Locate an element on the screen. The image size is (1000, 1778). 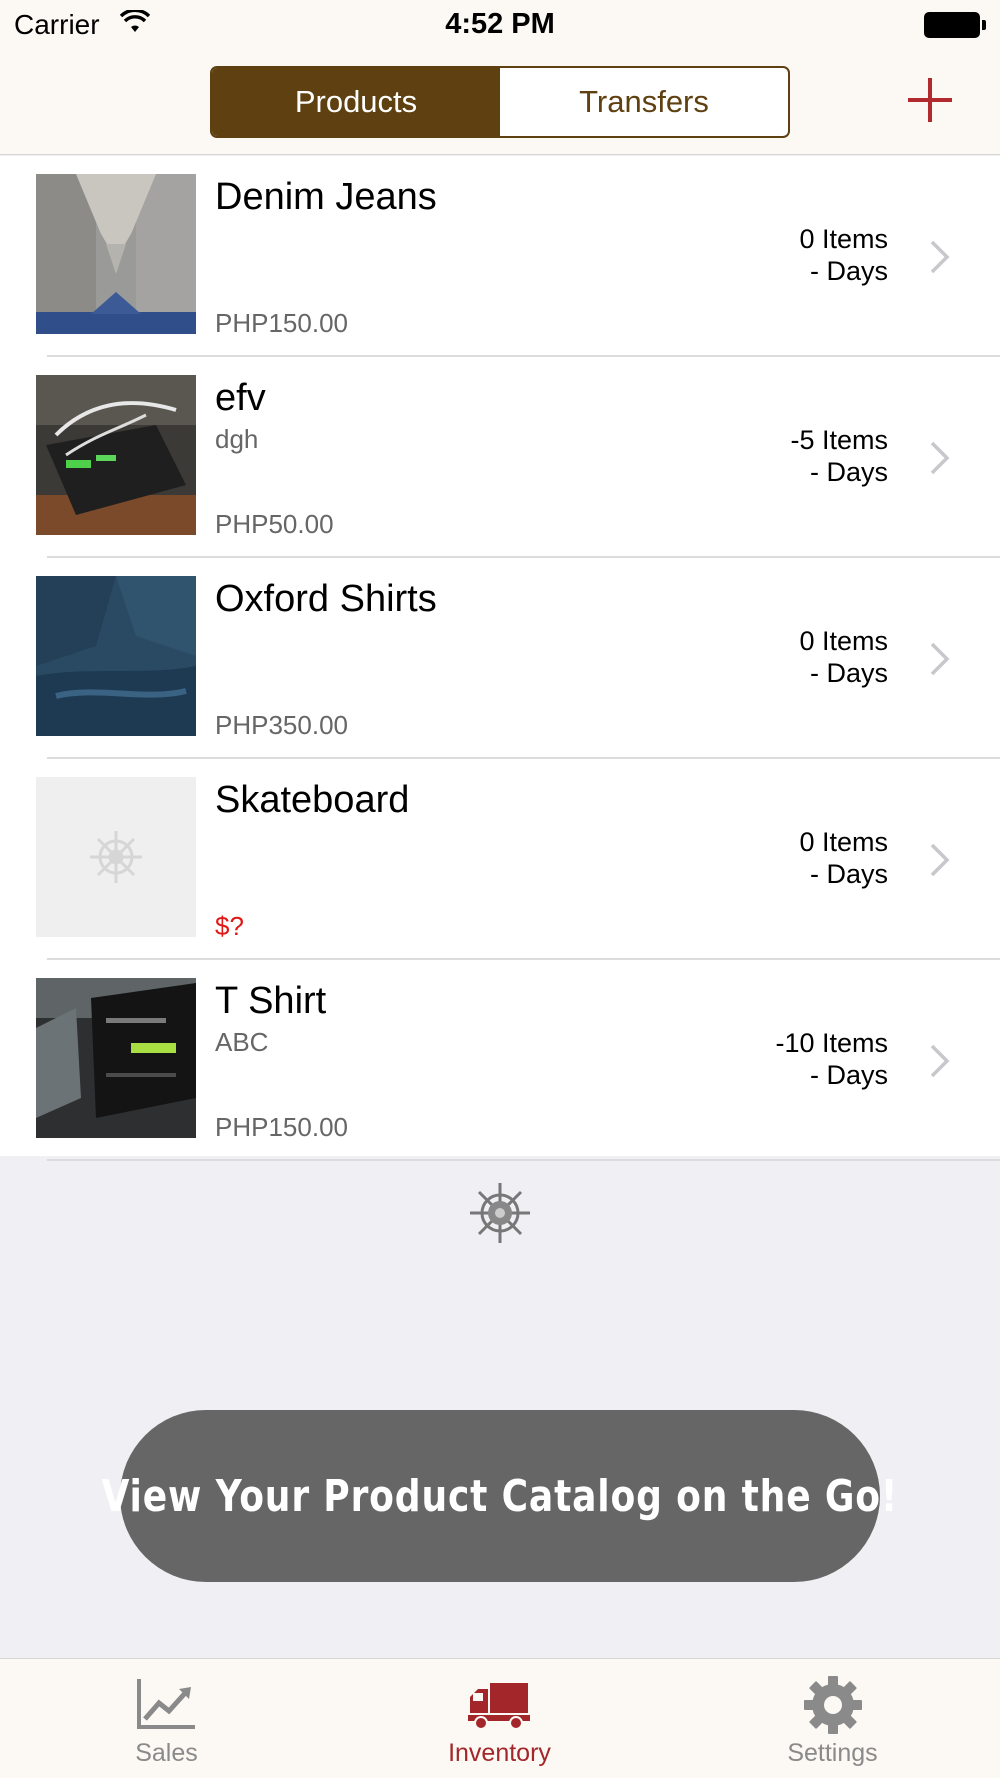
tab-sales: Sales is located at coordinates (166, 1718).